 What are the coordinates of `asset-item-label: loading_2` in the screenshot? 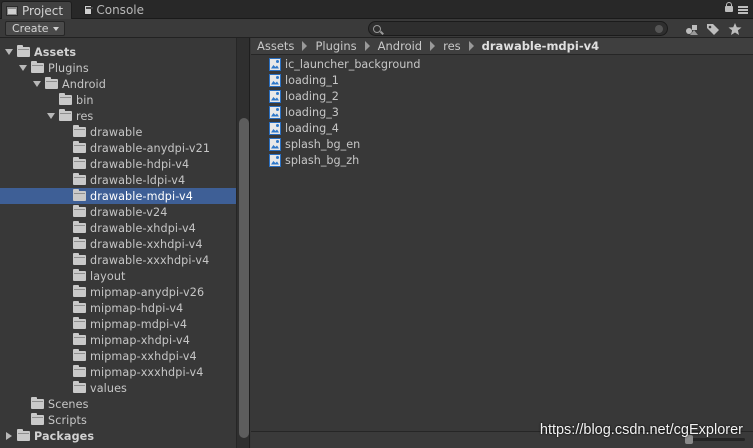 It's located at (312, 96).